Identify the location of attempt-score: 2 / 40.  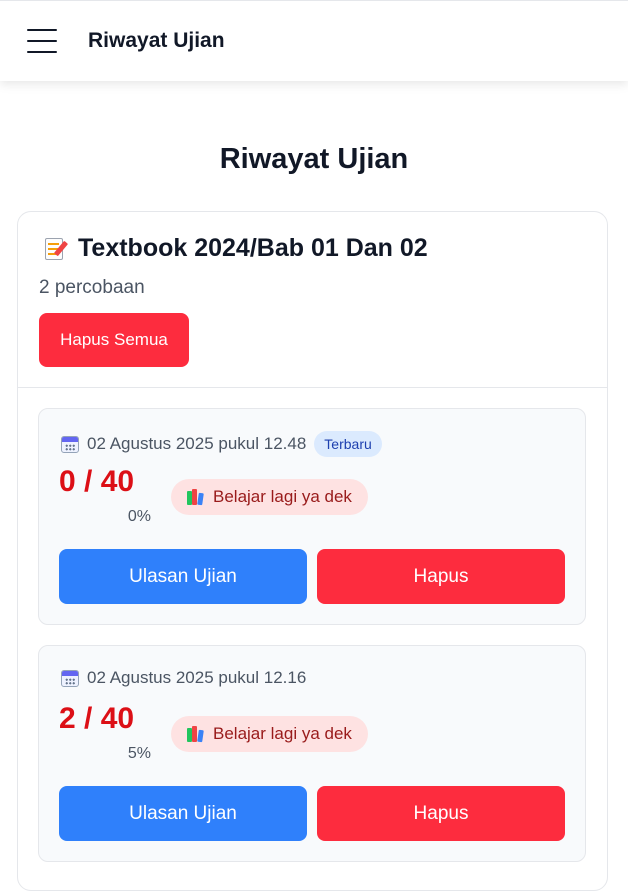
(97, 718).